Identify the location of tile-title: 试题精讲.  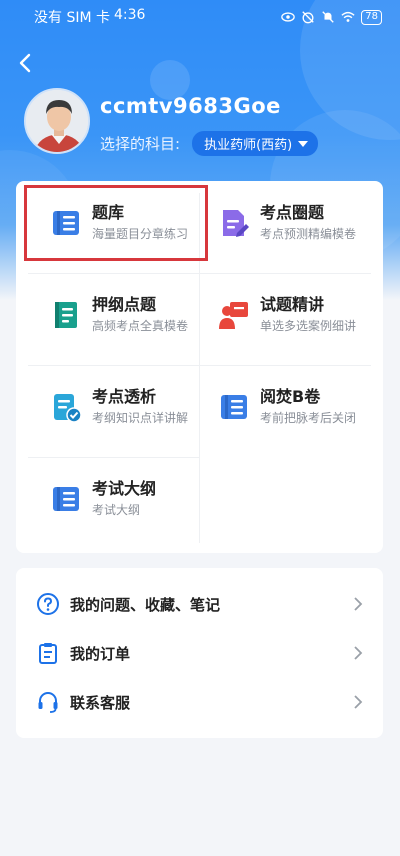
(292, 304).